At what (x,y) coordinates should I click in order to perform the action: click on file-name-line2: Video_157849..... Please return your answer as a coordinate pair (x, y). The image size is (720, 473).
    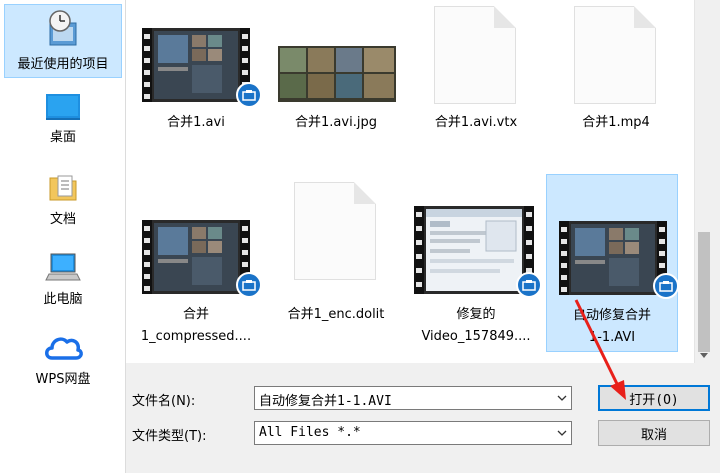
    Looking at the image, I should click on (476, 336).